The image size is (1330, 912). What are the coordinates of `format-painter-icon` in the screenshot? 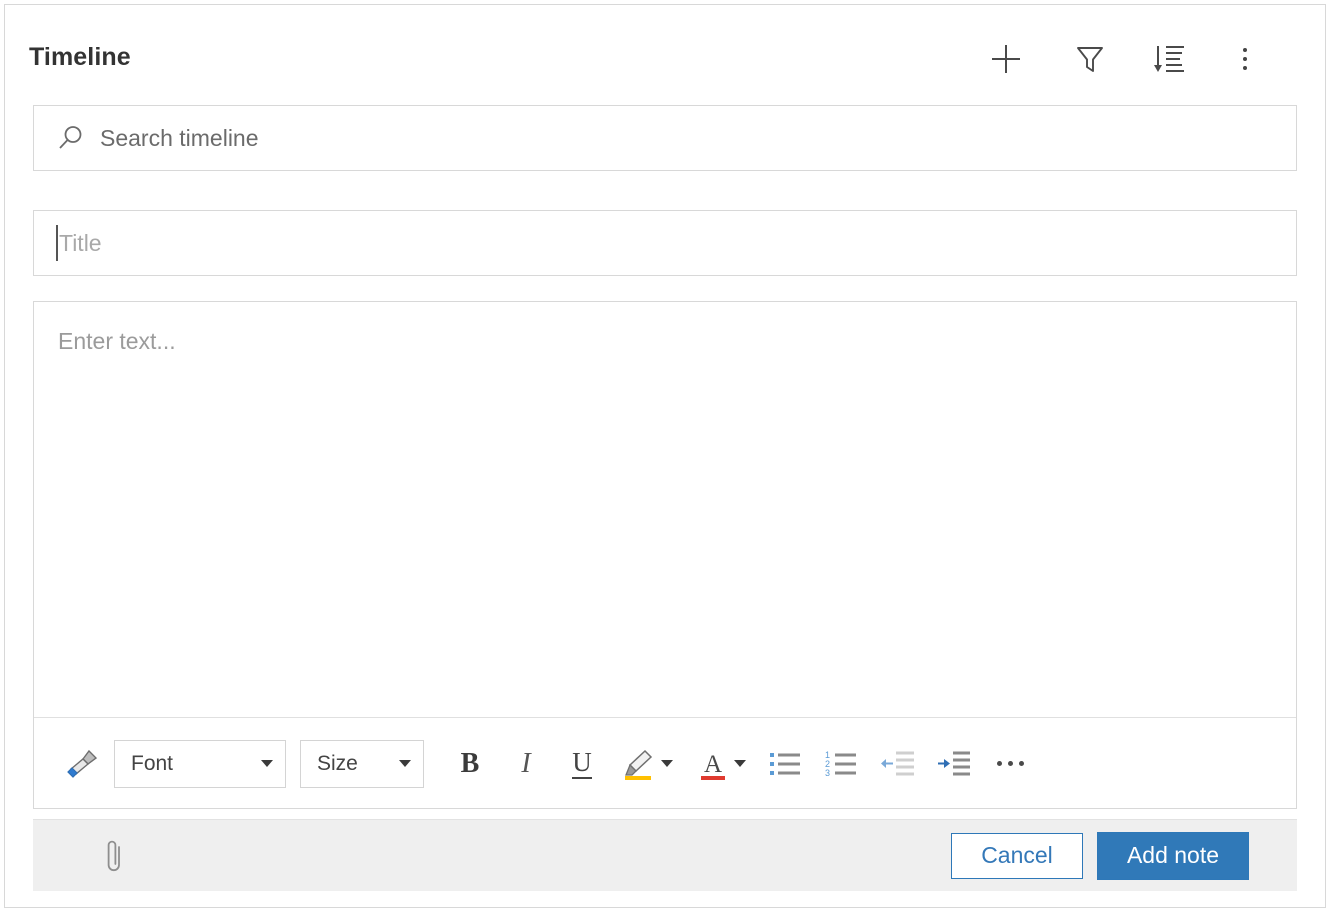 It's located at (82, 763).